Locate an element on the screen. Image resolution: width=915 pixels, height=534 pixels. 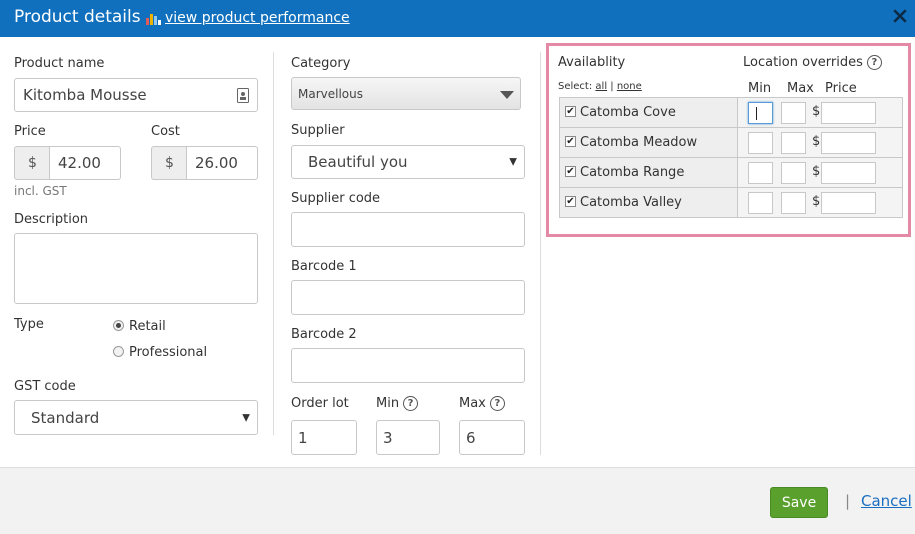
dialog-header: Product details view product performance is located at coordinates (457, 18).